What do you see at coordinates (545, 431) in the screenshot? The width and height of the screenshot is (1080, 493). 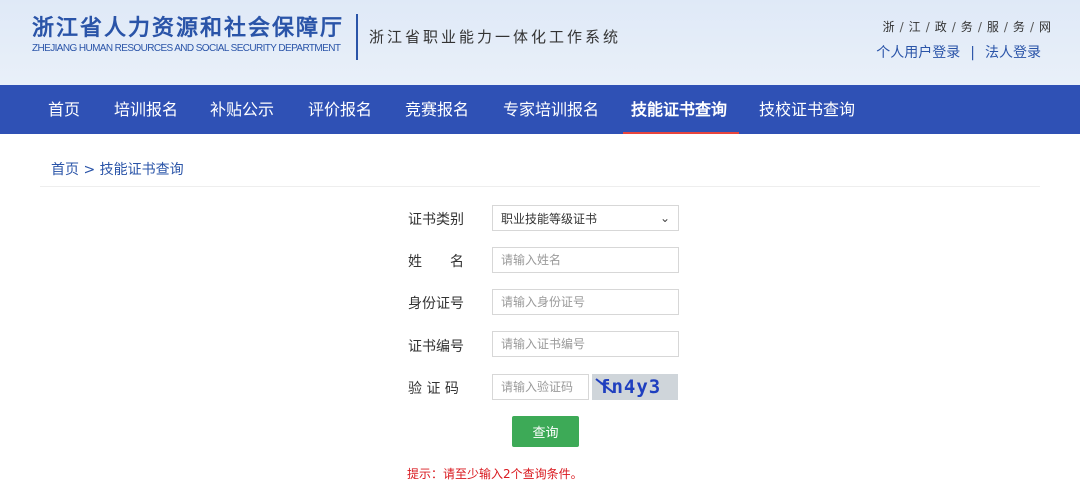 I see `query-button: 查询` at bounding box center [545, 431].